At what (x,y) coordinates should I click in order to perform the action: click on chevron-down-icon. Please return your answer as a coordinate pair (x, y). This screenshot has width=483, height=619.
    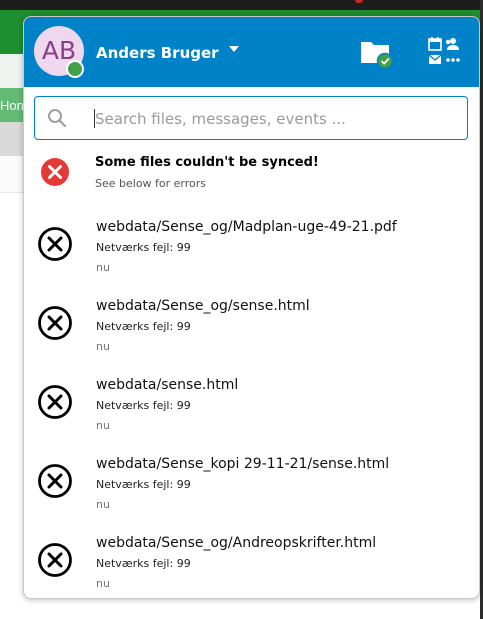
    Looking at the image, I should click on (234, 49).